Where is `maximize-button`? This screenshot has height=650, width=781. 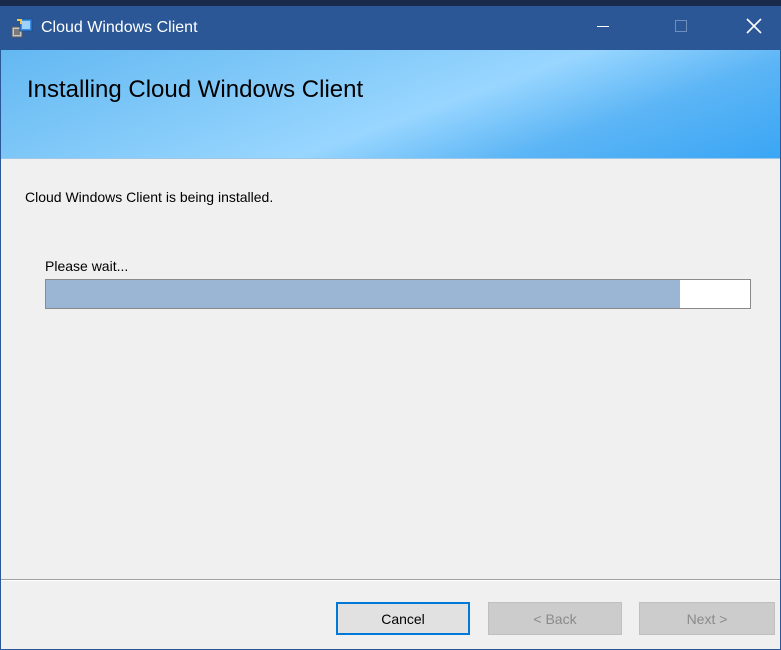
maximize-button is located at coordinates (681, 28).